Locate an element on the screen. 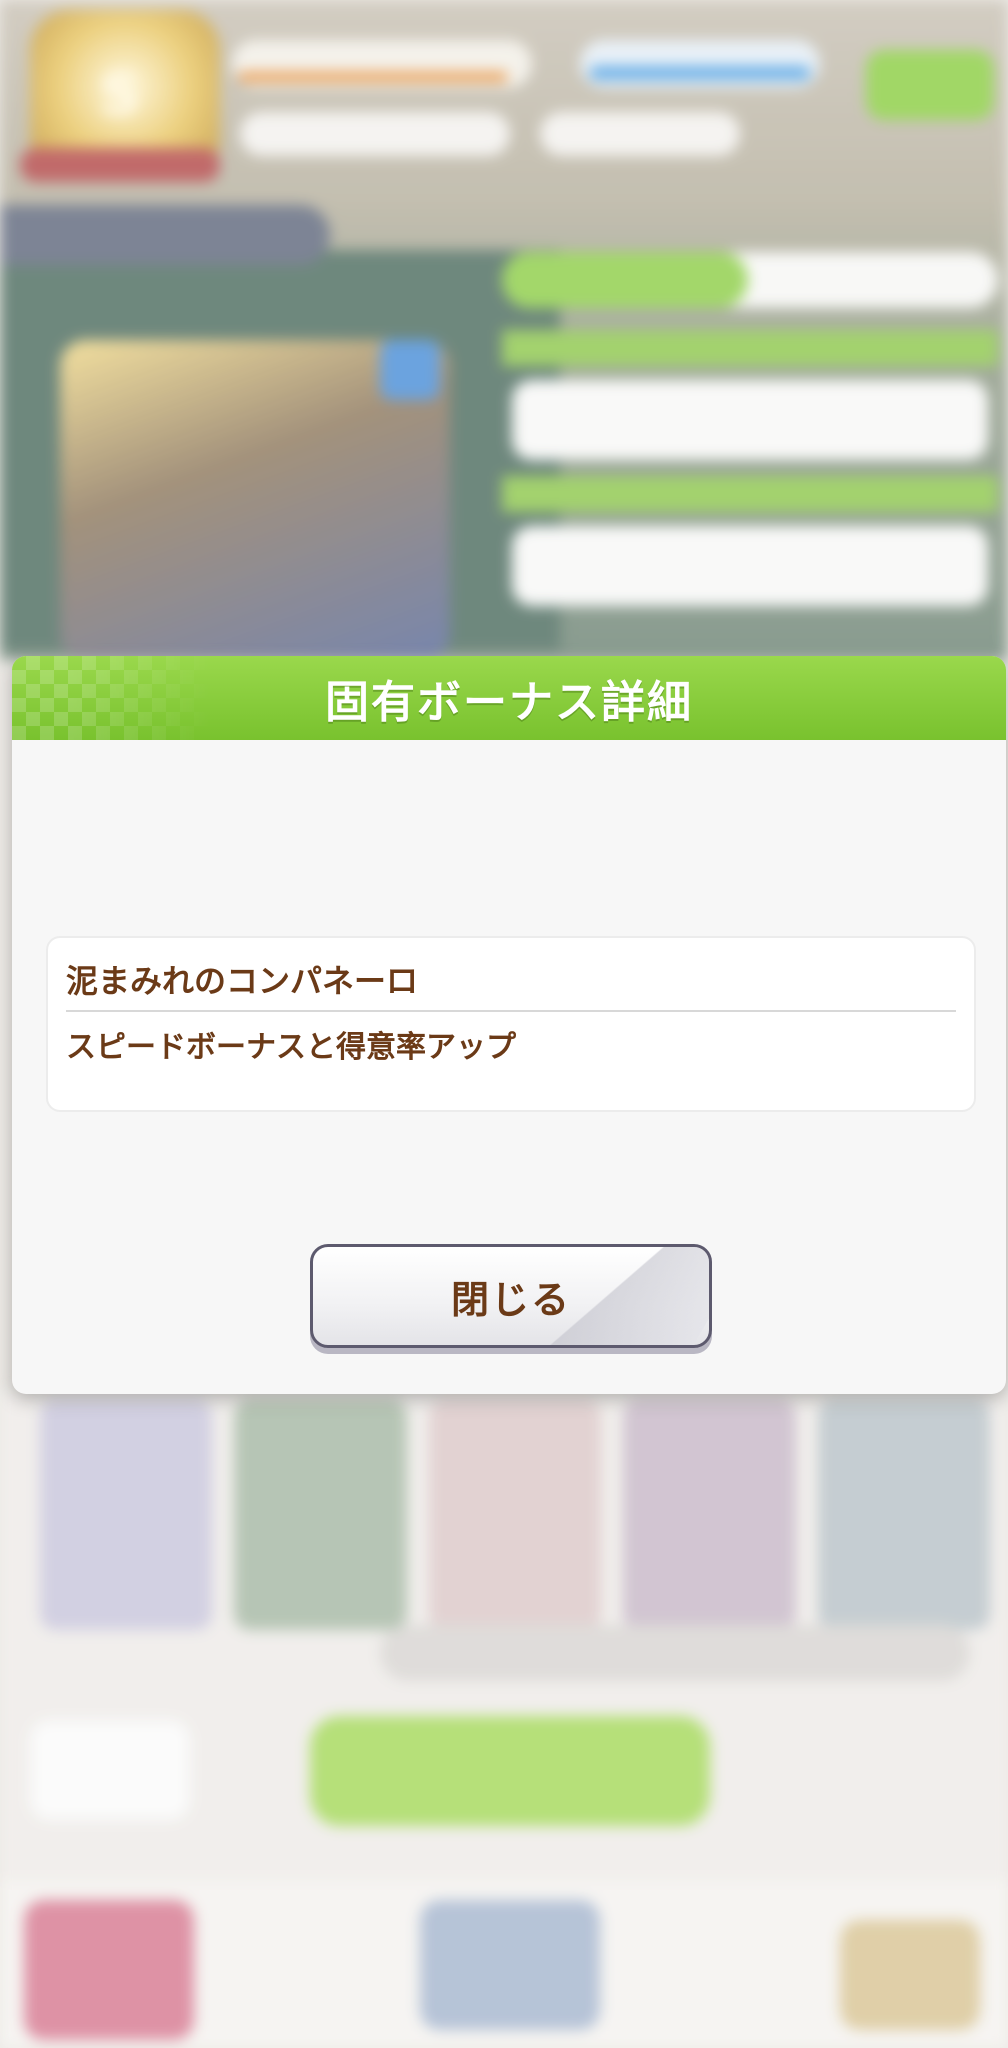 Image resolution: width=1008 pixels, height=2048 pixels. close-button-label: 閉じる is located at coordinates (510, 1299).